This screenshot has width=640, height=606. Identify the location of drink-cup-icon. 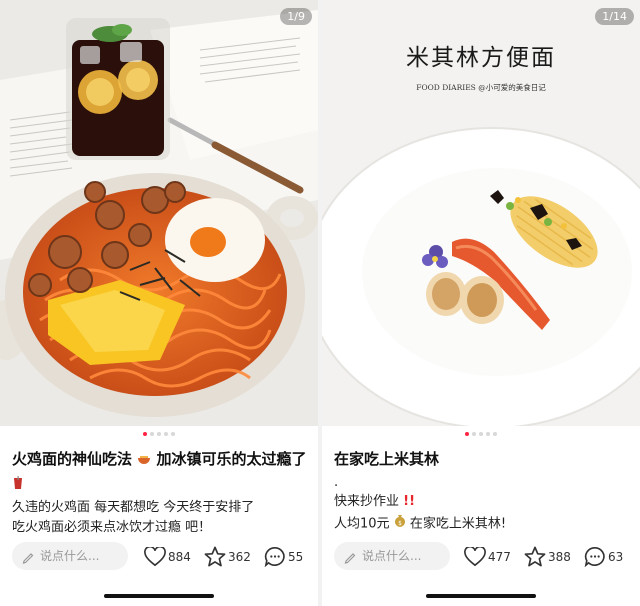
(18, 487).